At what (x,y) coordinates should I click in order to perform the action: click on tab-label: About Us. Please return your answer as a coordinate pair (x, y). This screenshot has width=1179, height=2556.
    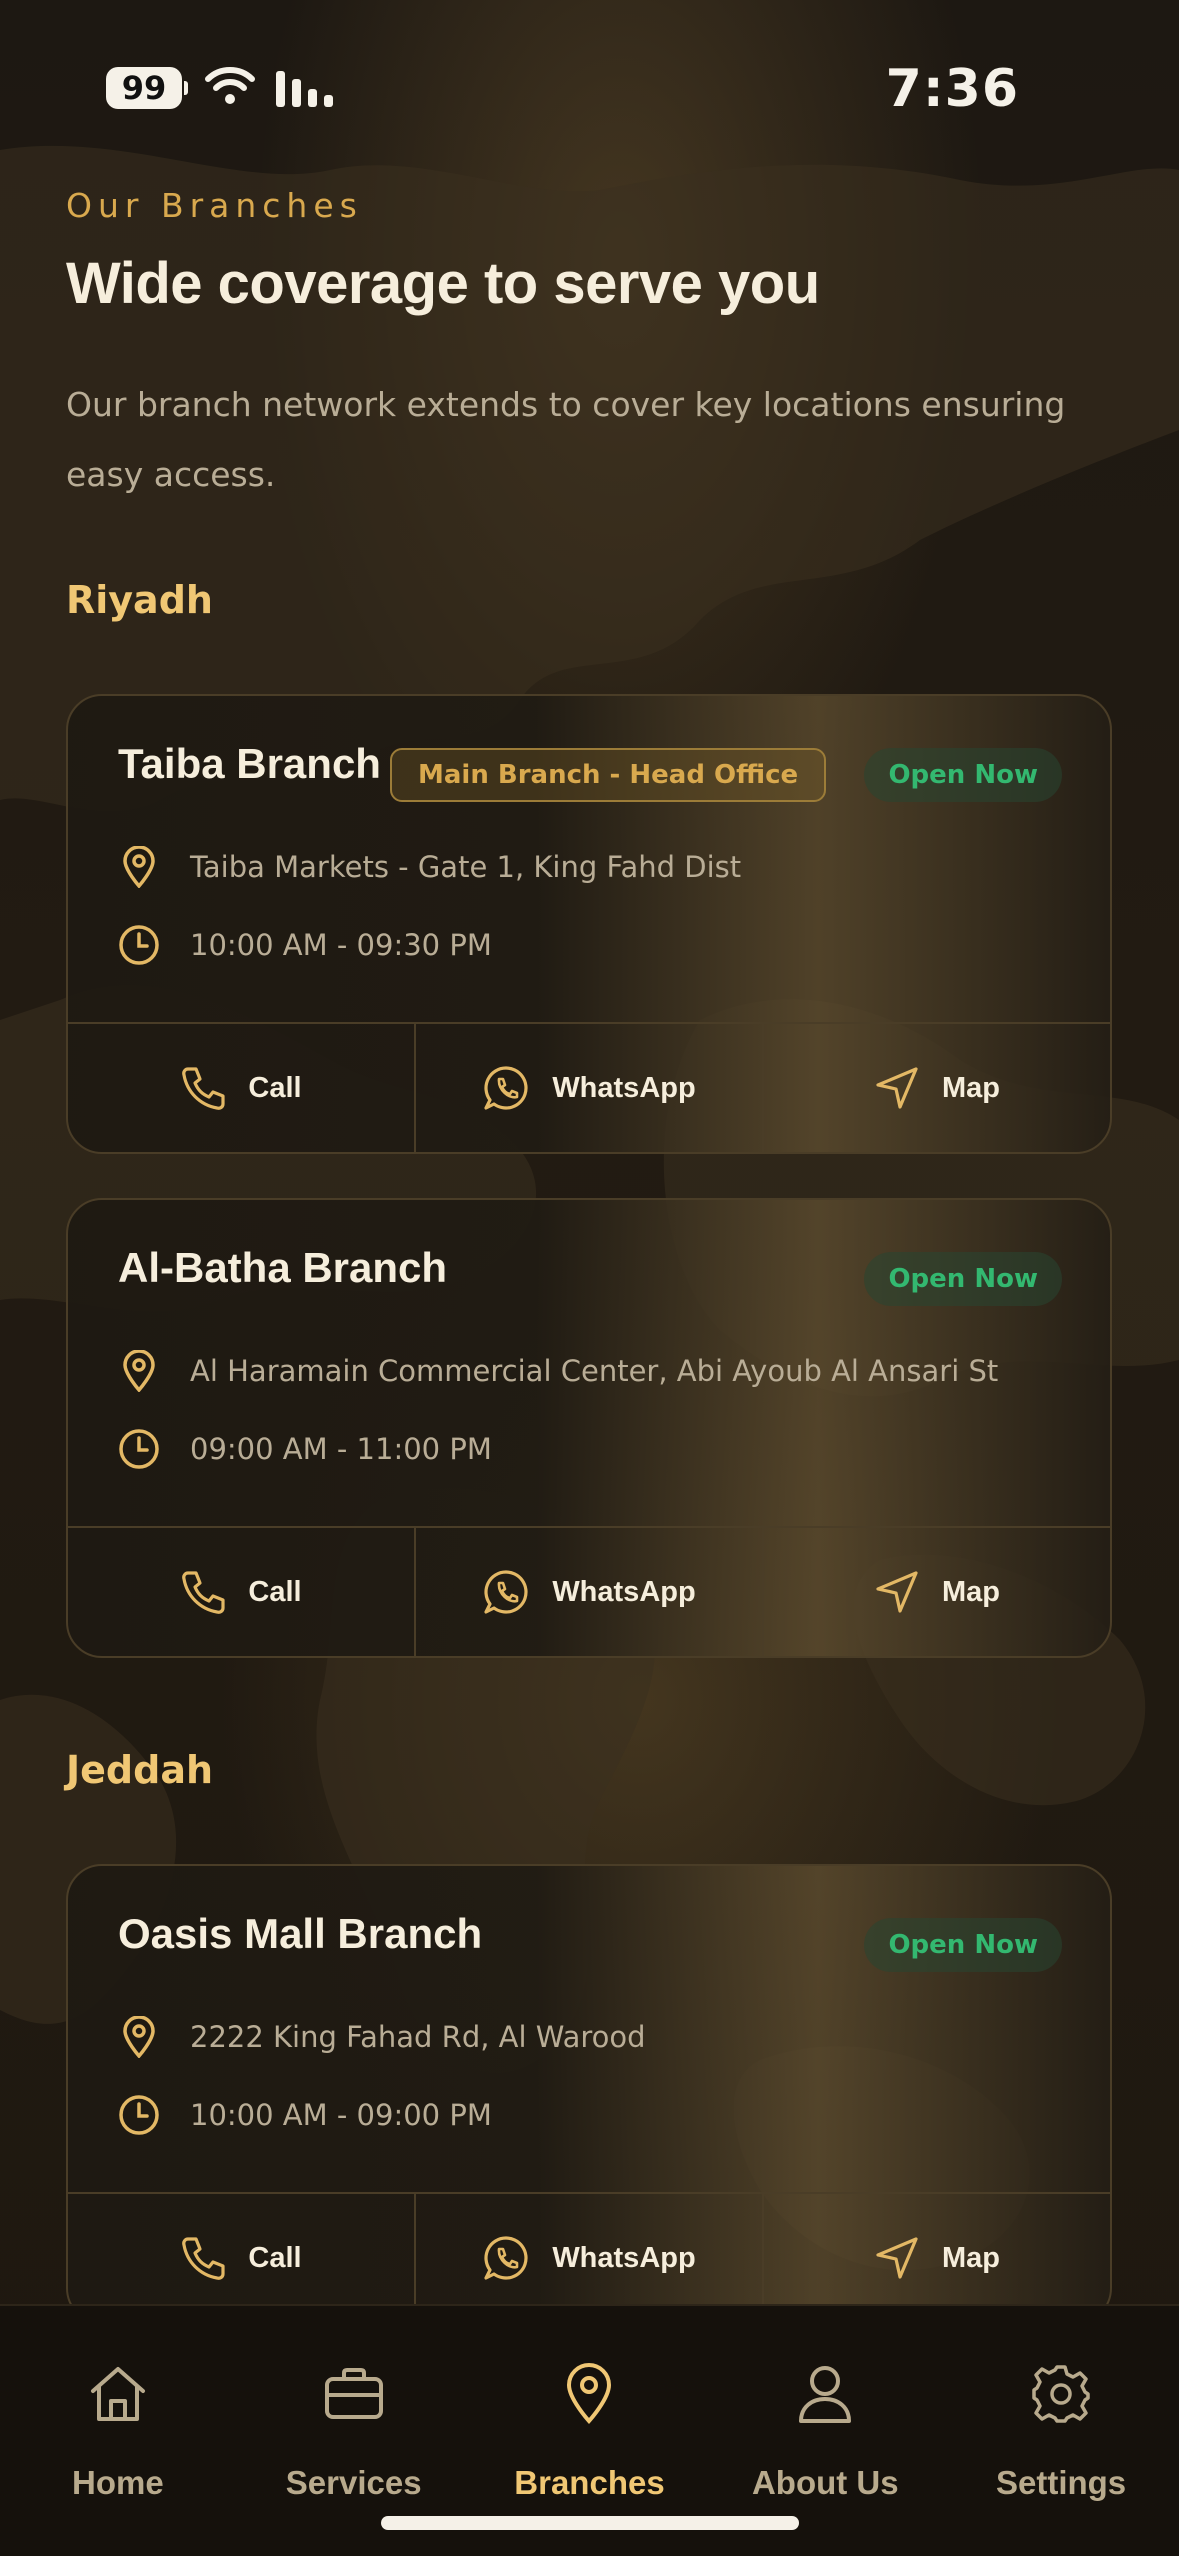
    Looking at the image, I should click on (825, 2482).